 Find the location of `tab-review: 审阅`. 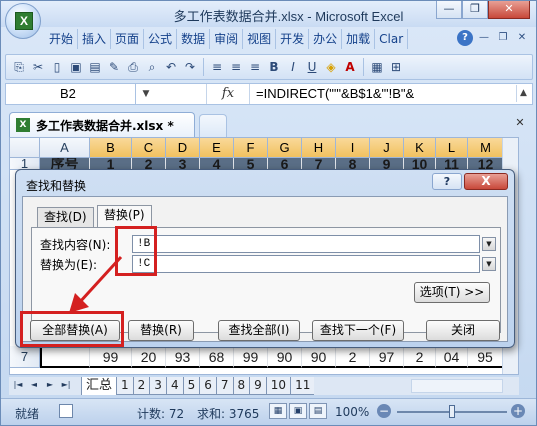

tab-review: 审阅 is located at coordinates (227, 39).